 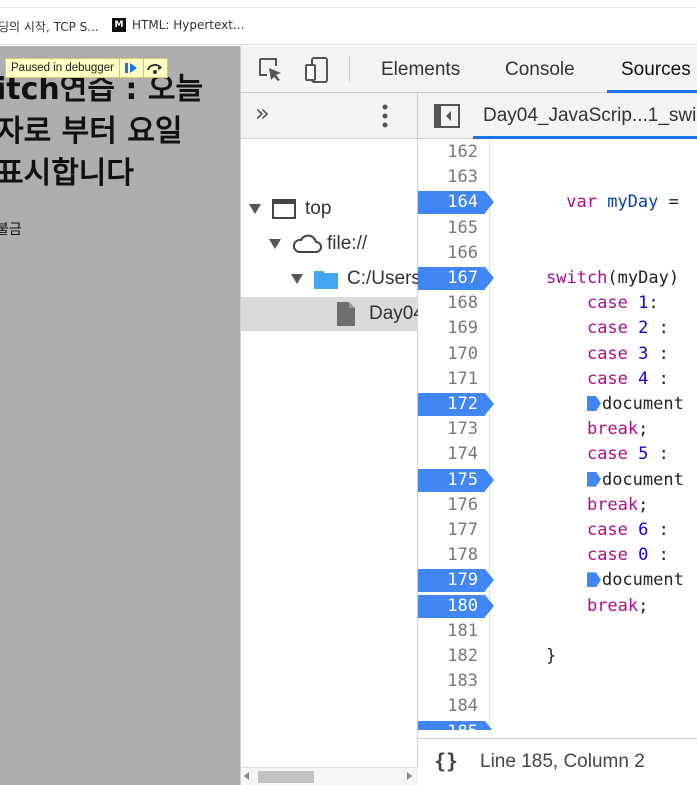 What do you see at coordinates (451, 253) in the screenshot?
I see `line-number: 166` at bounding box center [451, 253].